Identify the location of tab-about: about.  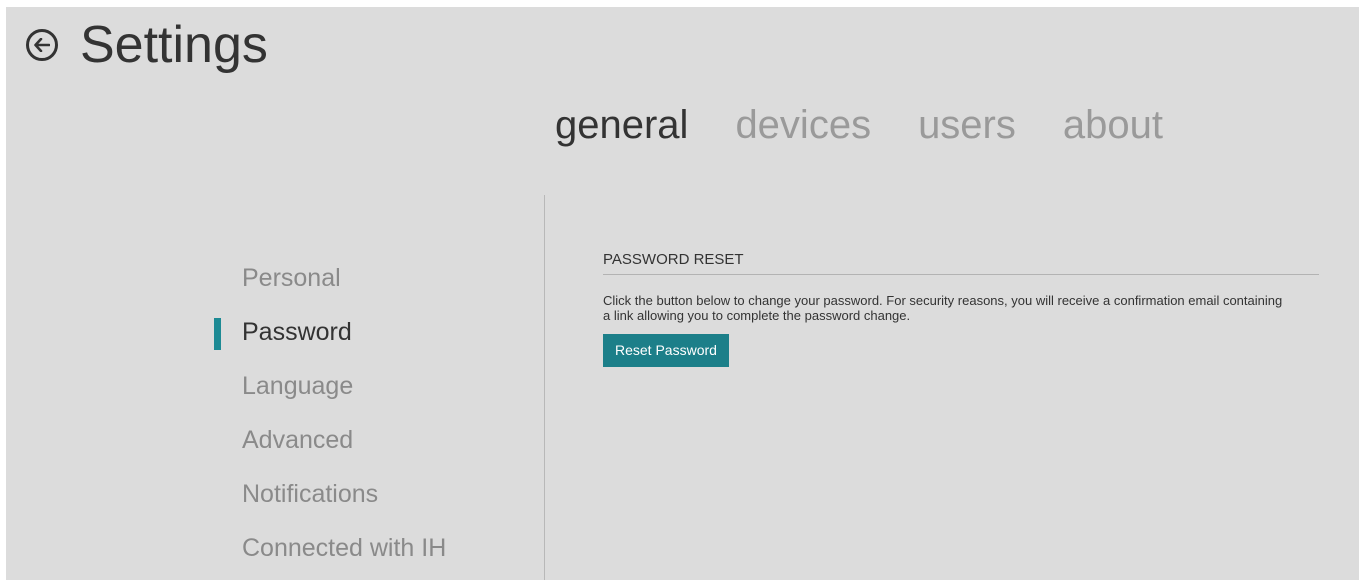
(1113, 125).